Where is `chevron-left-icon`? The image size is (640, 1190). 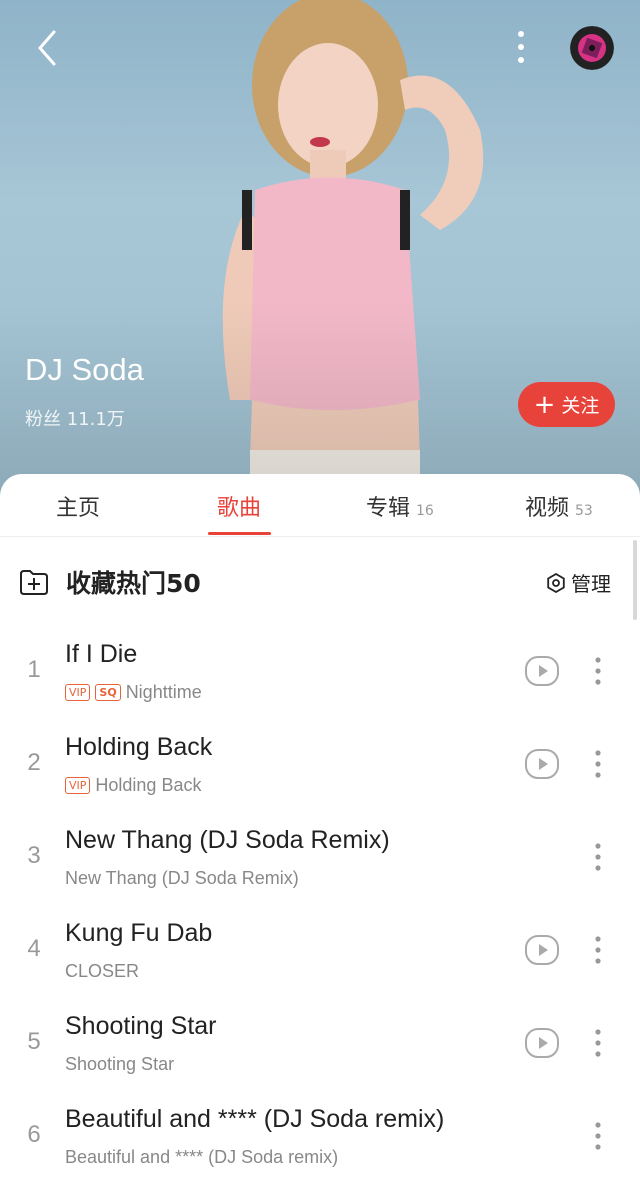 chevron-left-icon is located at coordinates (47, 48).